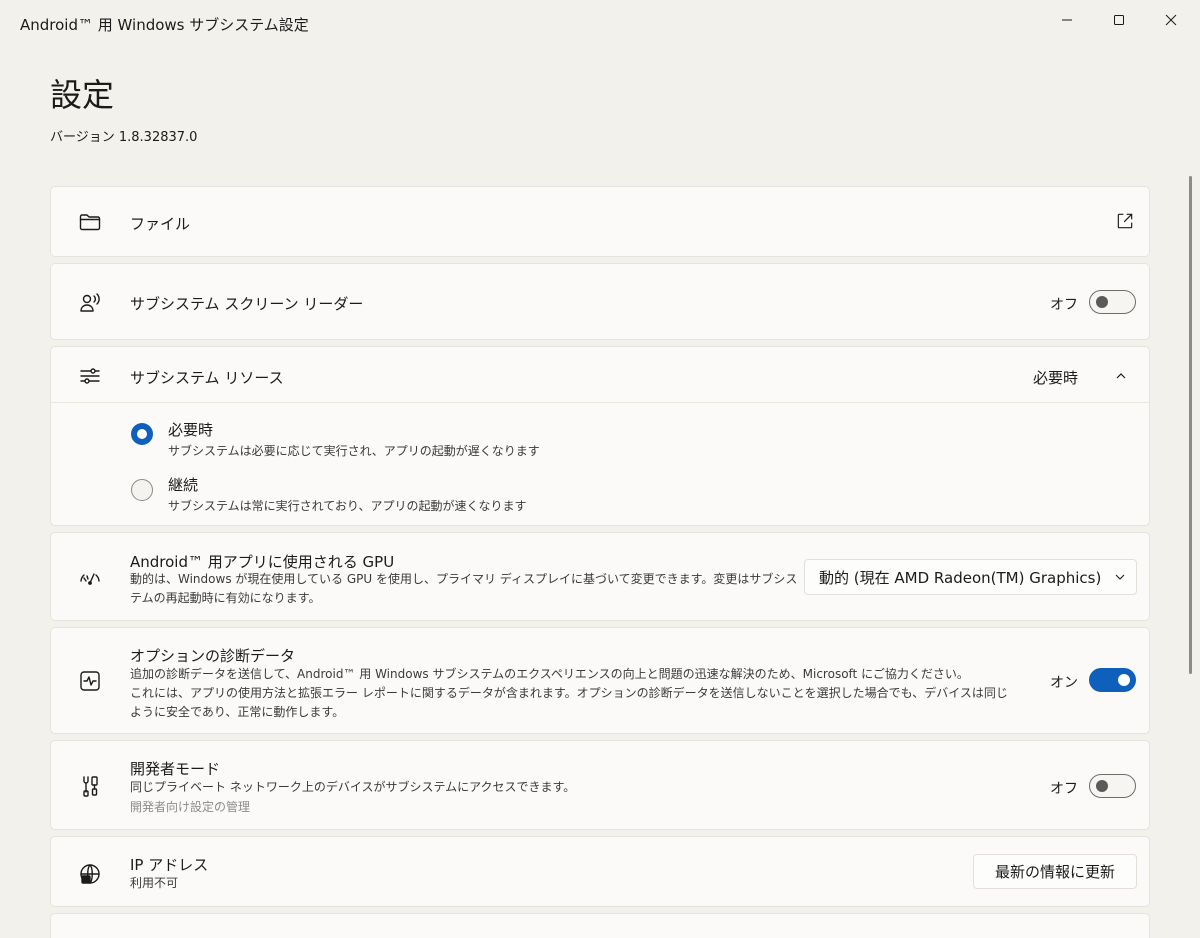 The height and width of the screenshot is (938, 1200). I want to click on close-button, so click(1171, 20).